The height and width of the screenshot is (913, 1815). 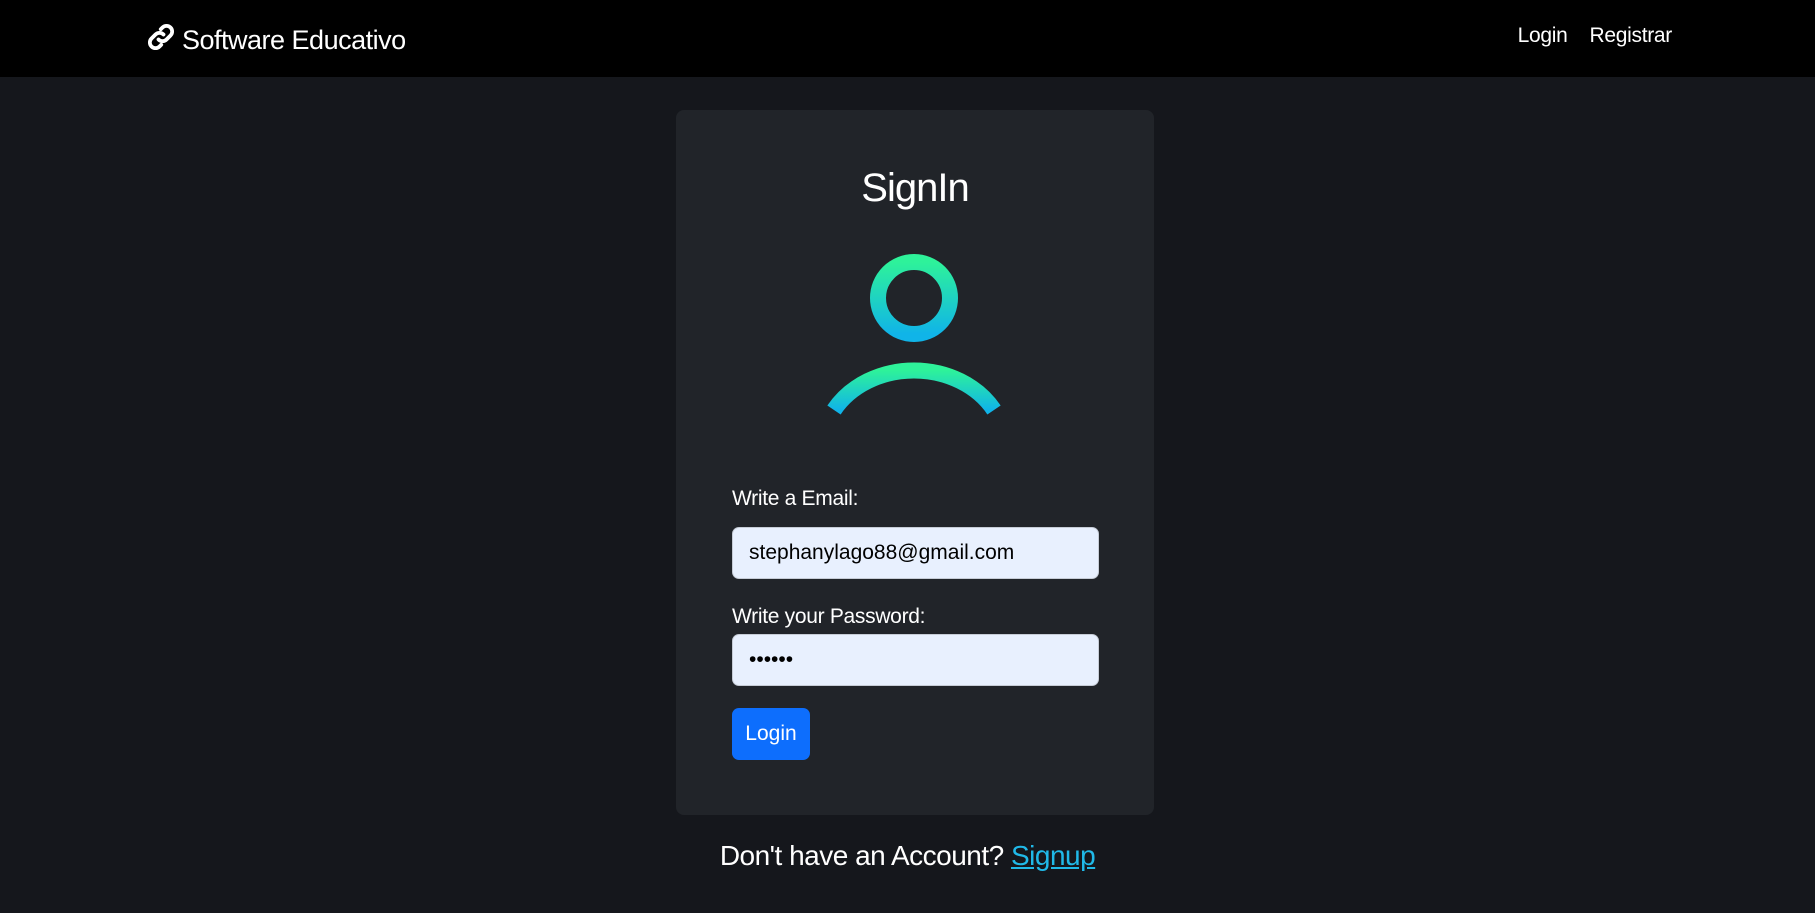 What do you see at coordinates (915, 553) in the screenshot?
I see `email-field` at bounding box center [915, 553].